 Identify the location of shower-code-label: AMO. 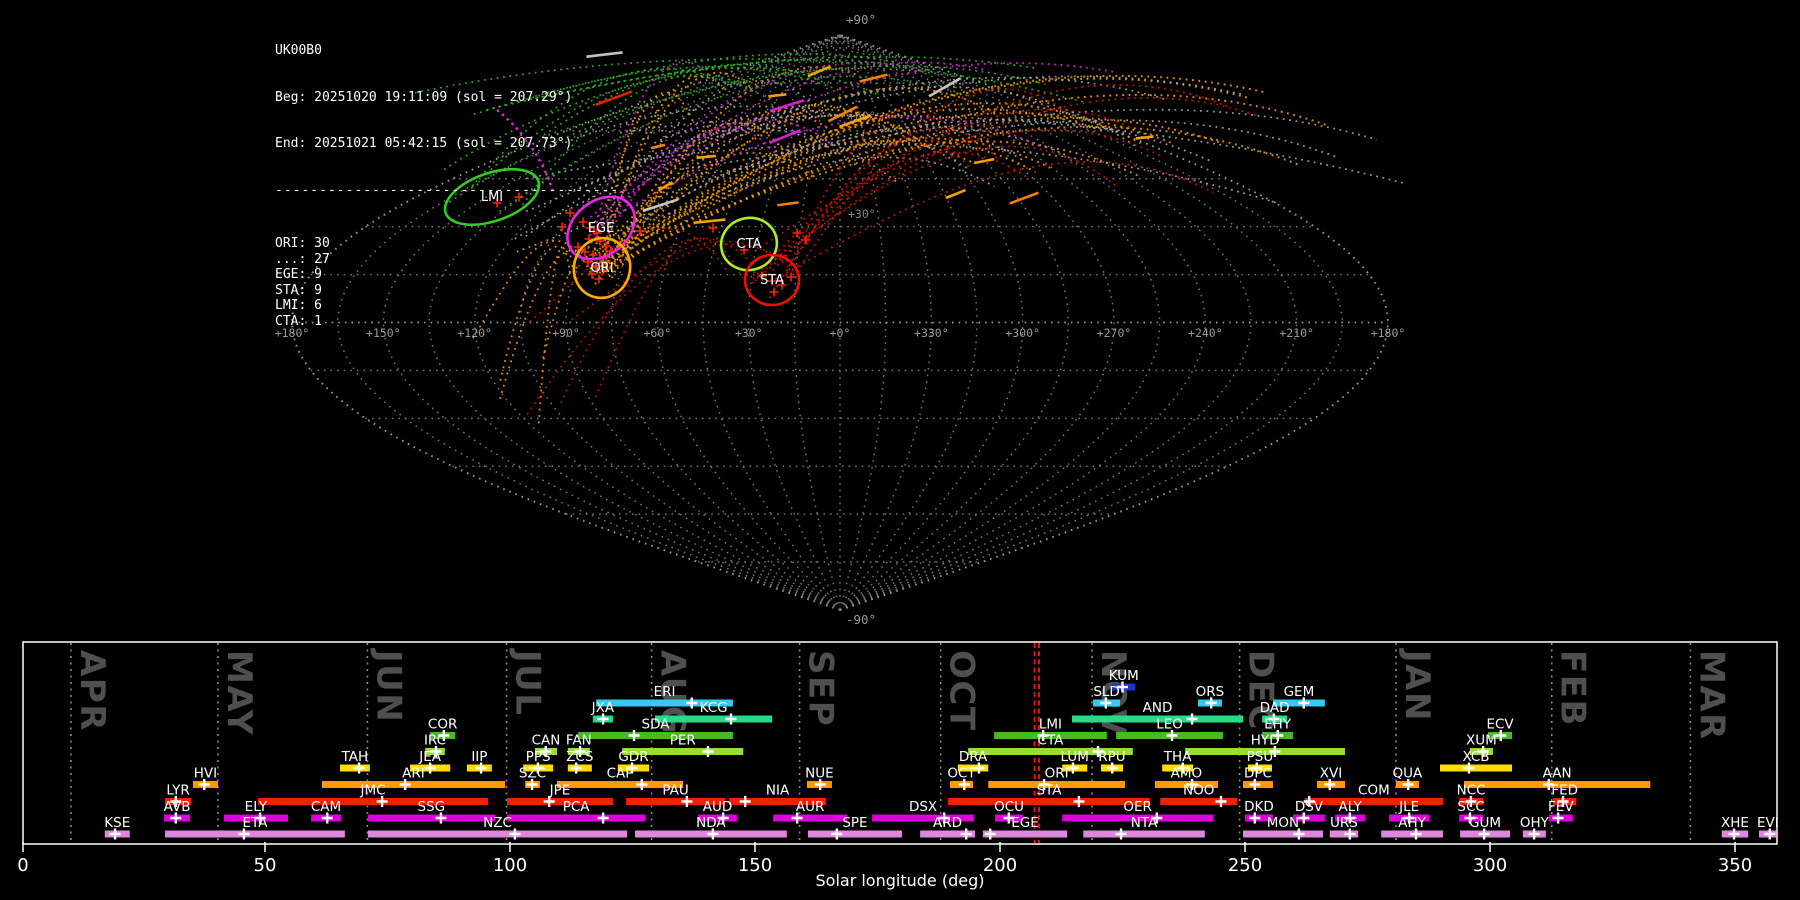
(1187, 774).